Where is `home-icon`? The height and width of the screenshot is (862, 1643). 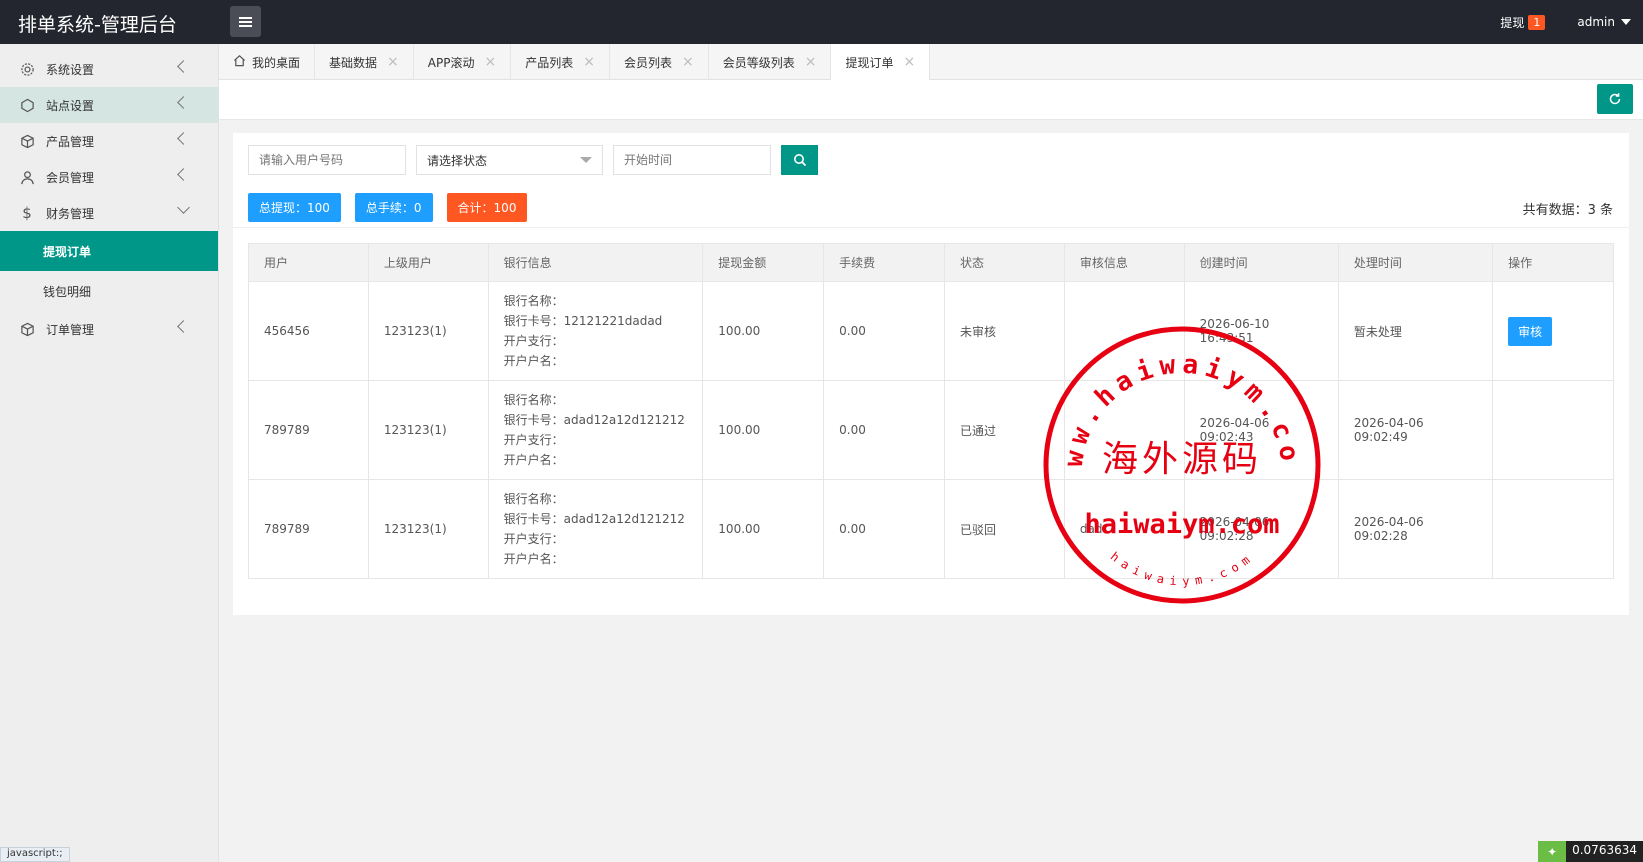 home-icon is located at coordinates (239, 62).